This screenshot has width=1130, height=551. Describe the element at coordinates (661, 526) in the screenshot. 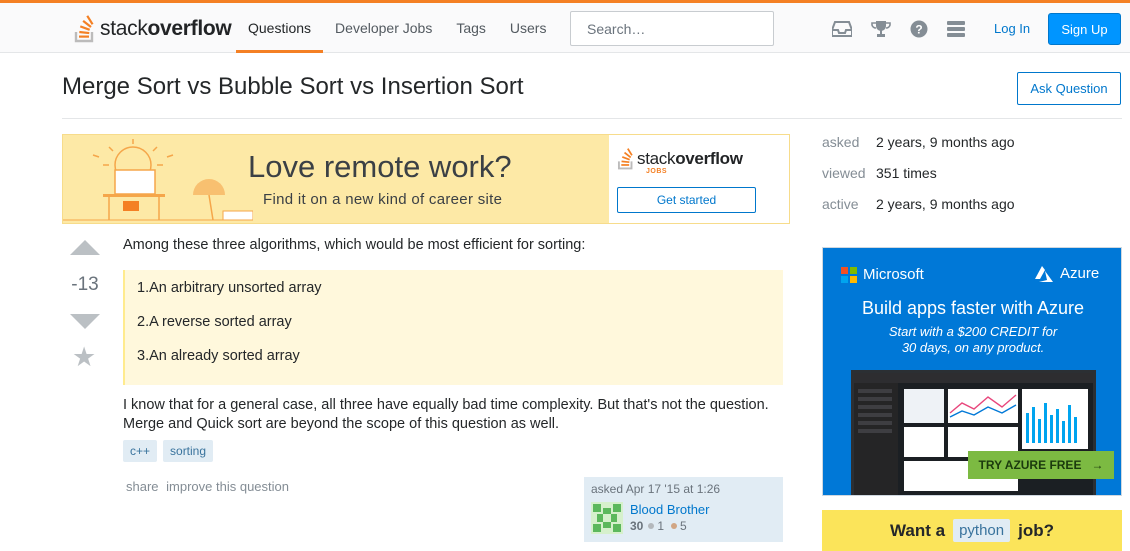

I see `silver-badge-count: 1` at that location.